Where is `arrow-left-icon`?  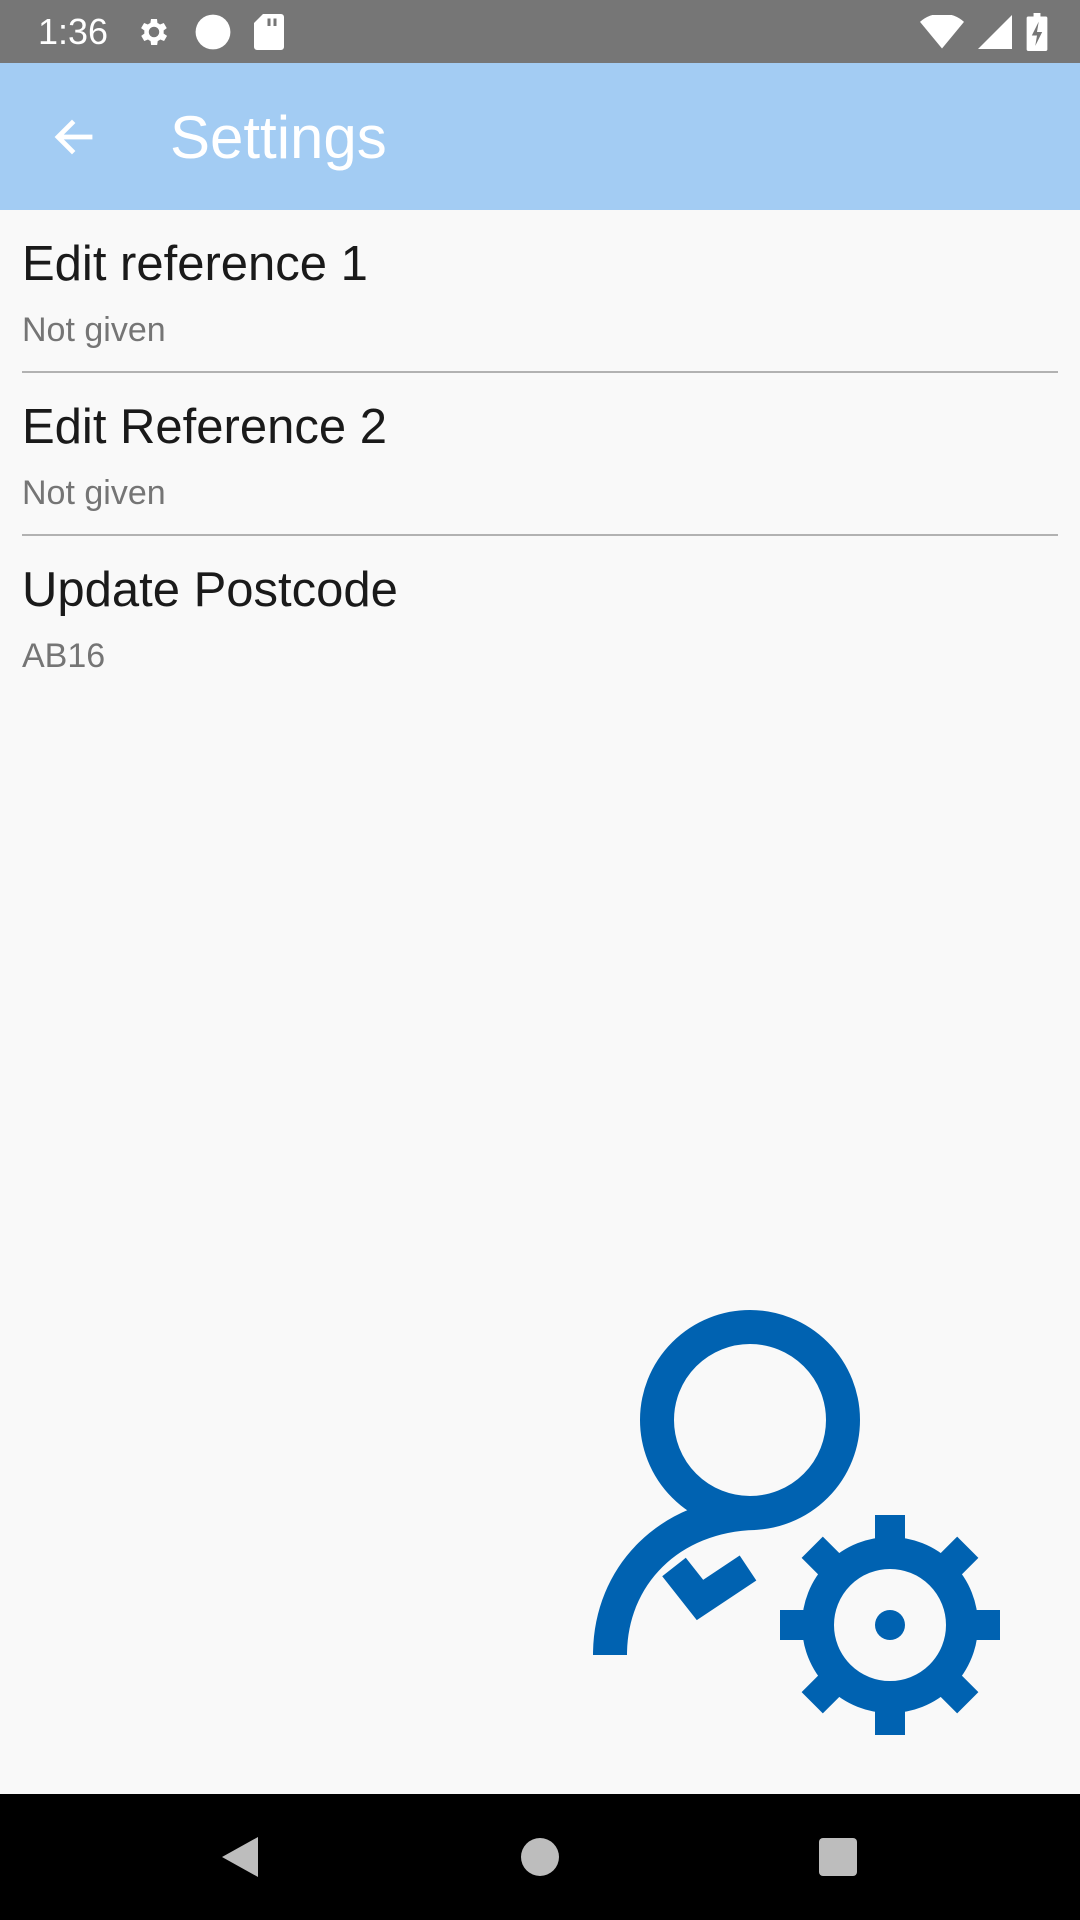 arrow-left-icon is located at coordinates (73, 137).